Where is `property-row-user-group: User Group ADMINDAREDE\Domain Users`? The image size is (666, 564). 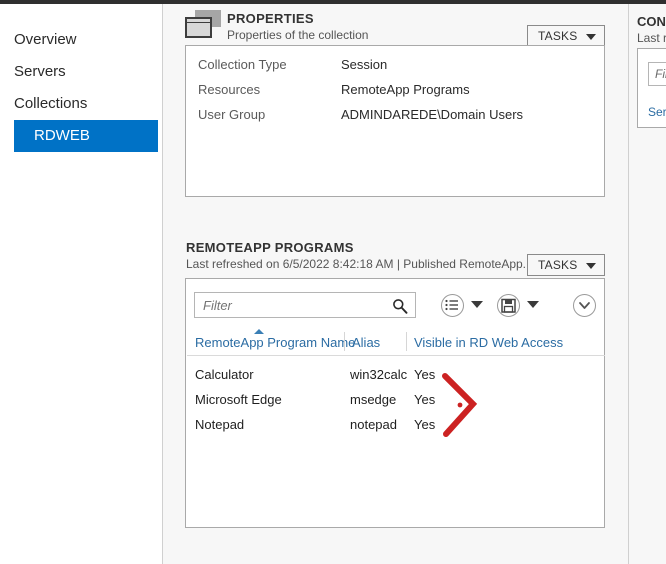
property-row-user-group: User Group ADMINDAREDE\Domain Users is located at coordinates (395, 119).